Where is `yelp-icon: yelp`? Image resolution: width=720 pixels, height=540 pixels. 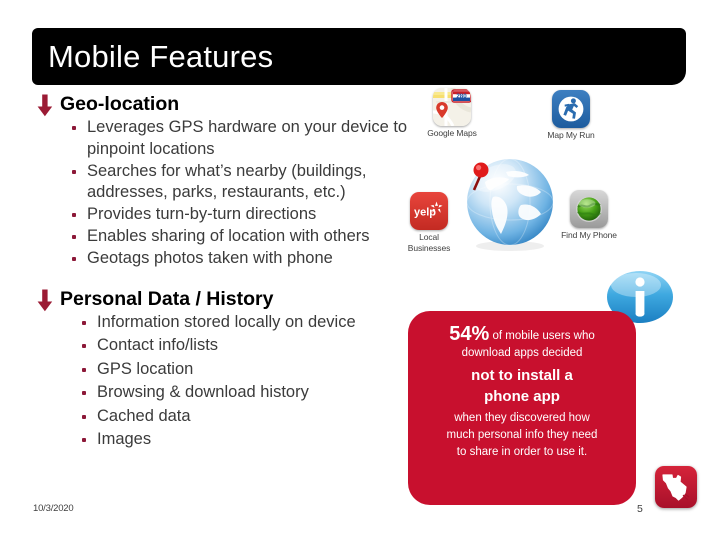 yelp-icon: yelp is located at coordinates (429, 211).